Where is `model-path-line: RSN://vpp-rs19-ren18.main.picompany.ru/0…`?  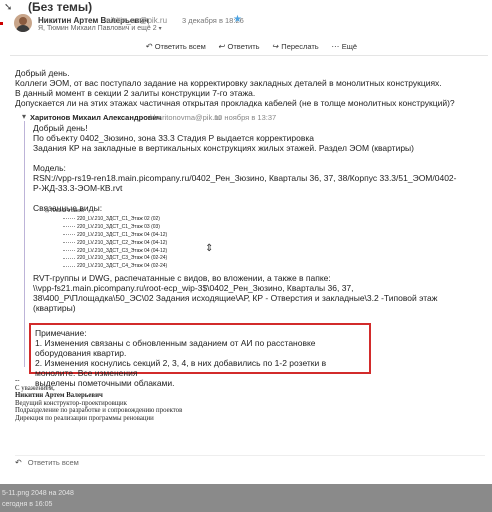
model-path-line: RSN://vpp-rs19-ren18.main.picompany.ru/0… is located at coordinates (245, 178).